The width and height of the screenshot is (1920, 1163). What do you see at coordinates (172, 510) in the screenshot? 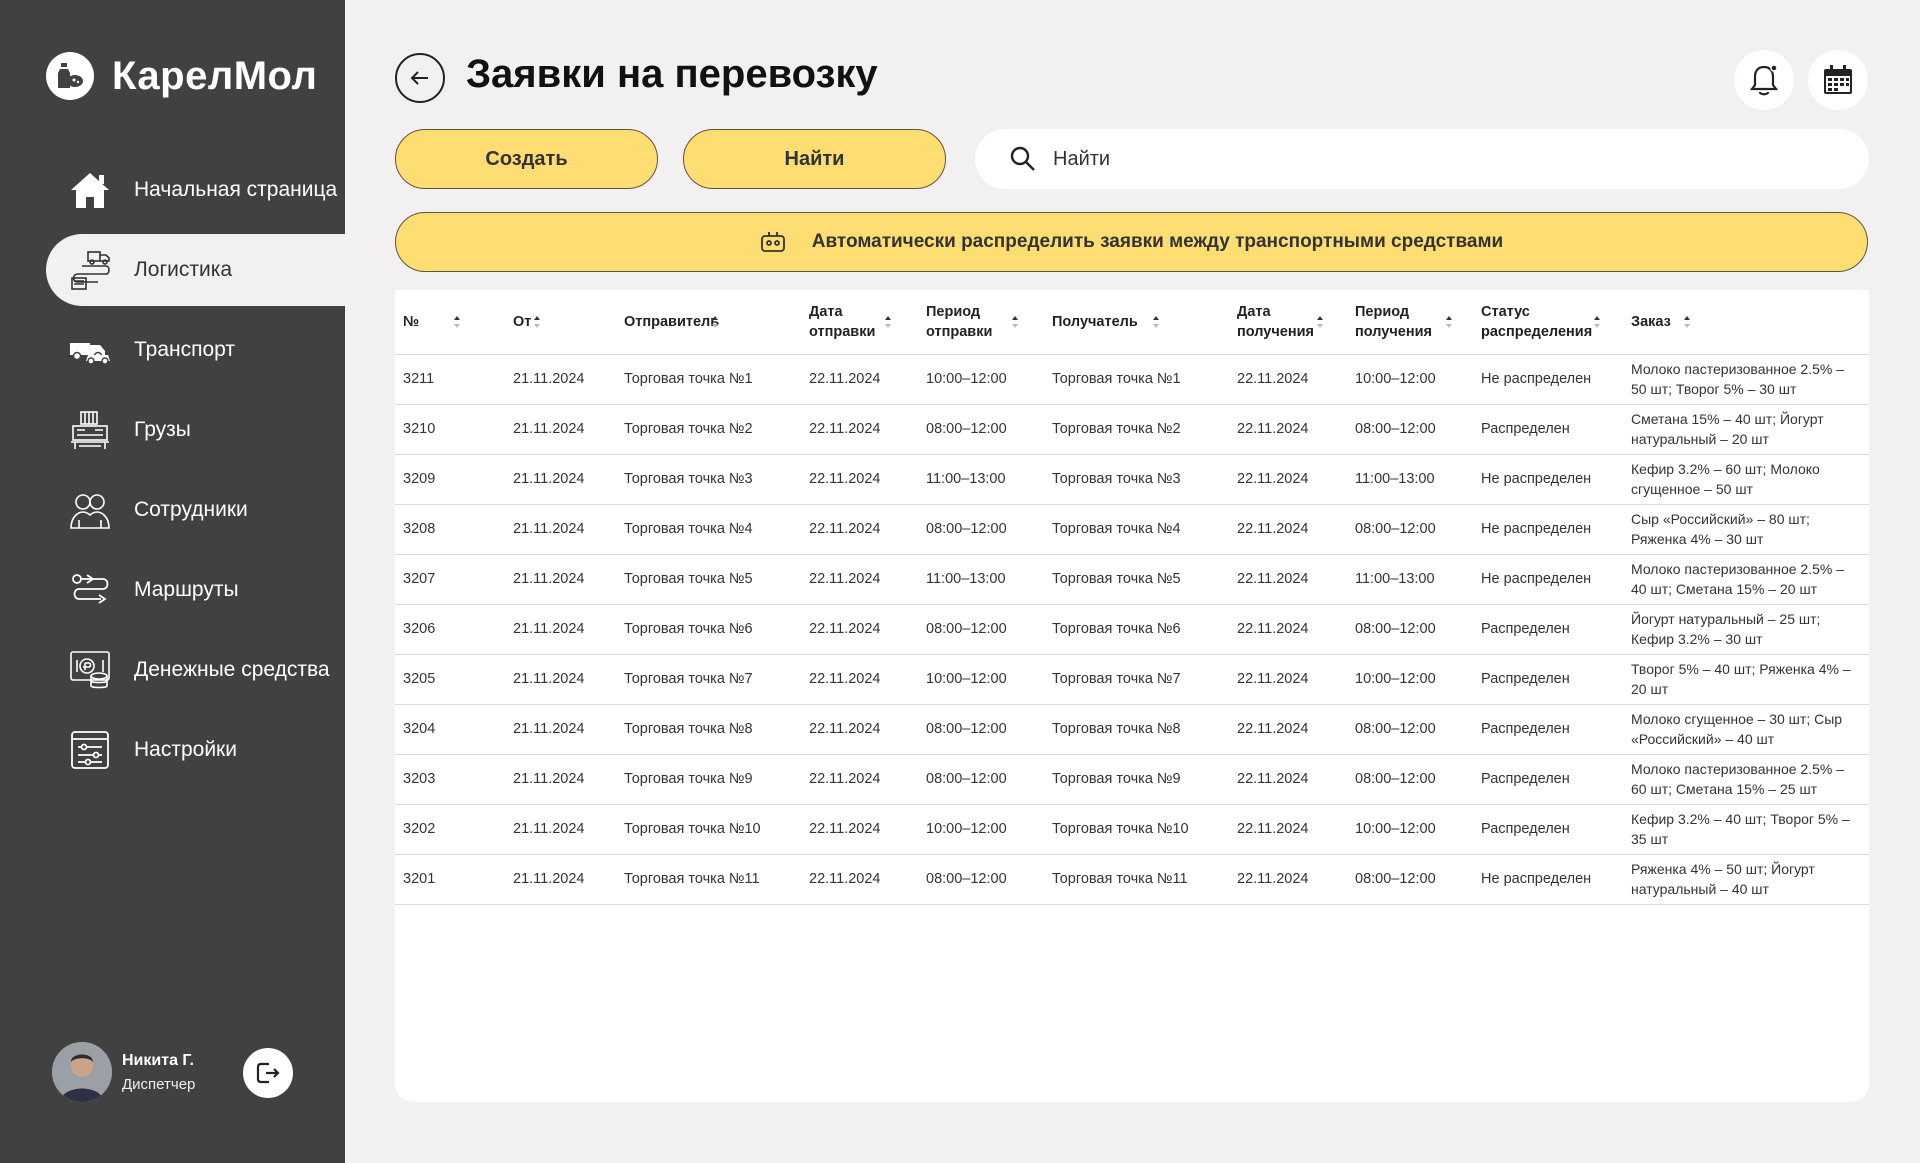
I see `sidebar-item-employees: Сотрудники` at bounding box center [172, 510].